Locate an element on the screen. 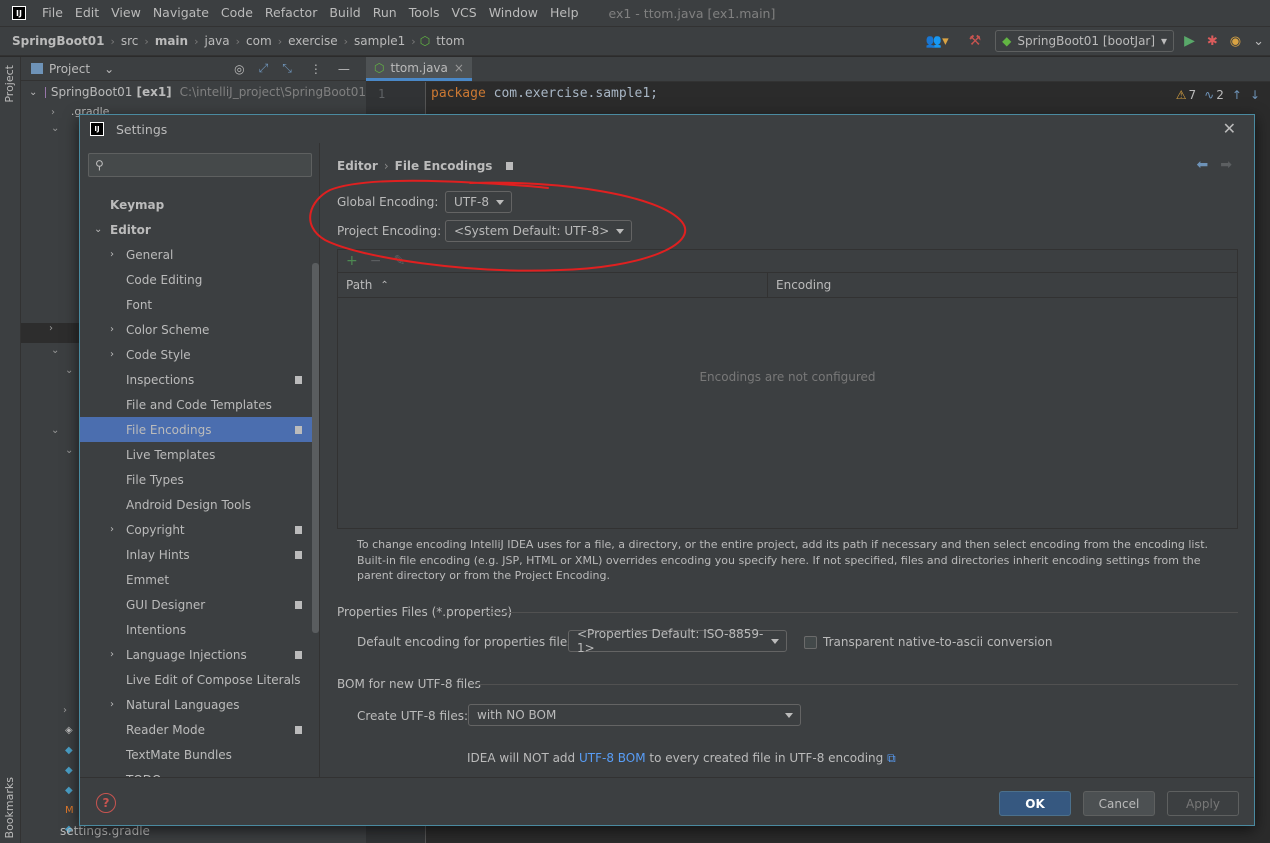 The height and width of the screenshot is (843, 1270). sidebar-item-todo: TODO is located at coordinates (199, 772).